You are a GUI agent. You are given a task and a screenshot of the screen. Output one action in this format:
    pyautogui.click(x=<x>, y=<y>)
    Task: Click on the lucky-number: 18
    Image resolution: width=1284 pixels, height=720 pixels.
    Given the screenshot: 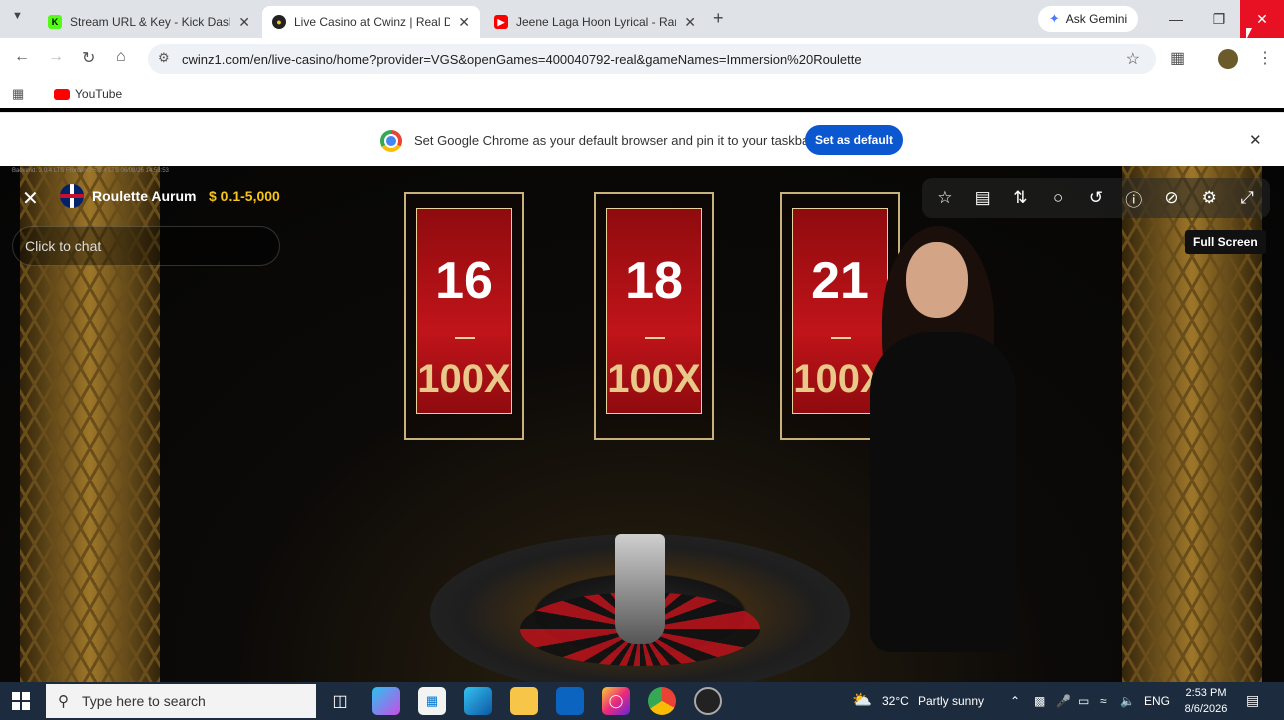 What is the action you would take?
    pyautogui.click(x=654, y=281)
    